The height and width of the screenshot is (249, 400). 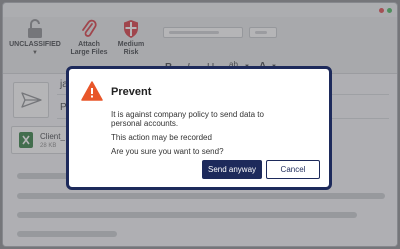 What do you see at coordinates (131, 92) in the screenshot?
I see `dialog-title: Prevent` at bounding box center [131, 92].